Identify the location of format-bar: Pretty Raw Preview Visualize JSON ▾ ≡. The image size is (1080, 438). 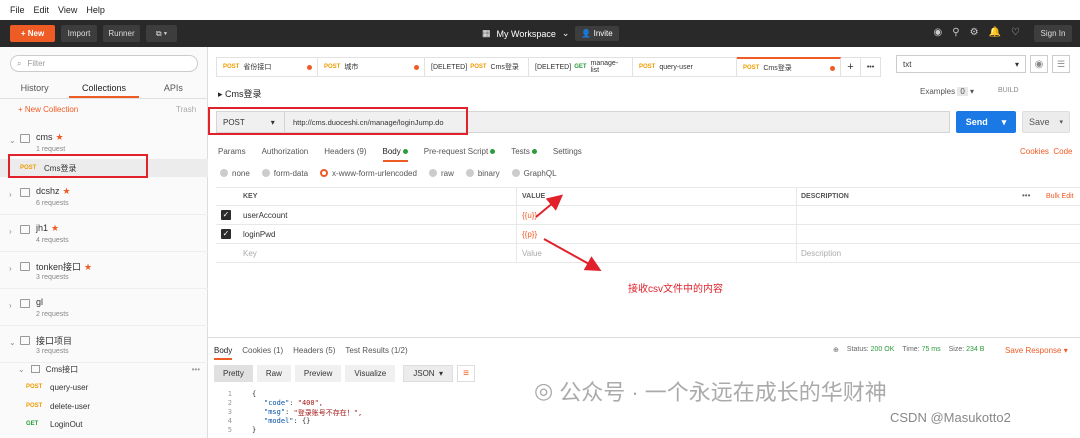
(345, 373).